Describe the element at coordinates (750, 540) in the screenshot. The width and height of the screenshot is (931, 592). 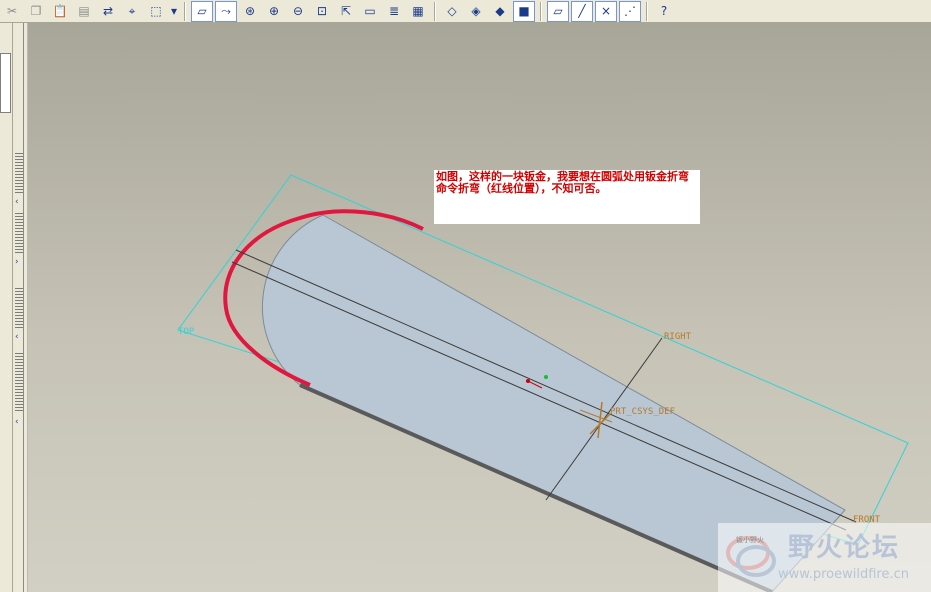
I see `watermark-tiny-text: 钣小野火` at that location.